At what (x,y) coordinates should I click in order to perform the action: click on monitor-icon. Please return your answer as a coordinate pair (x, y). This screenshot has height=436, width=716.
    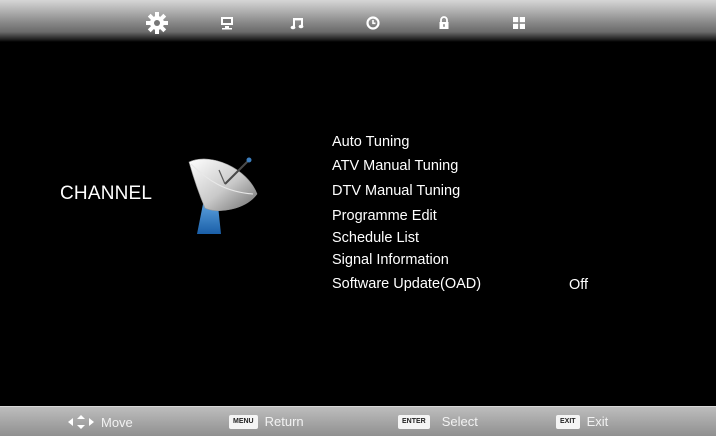
    Looking at the image, I should click on (227, 23).